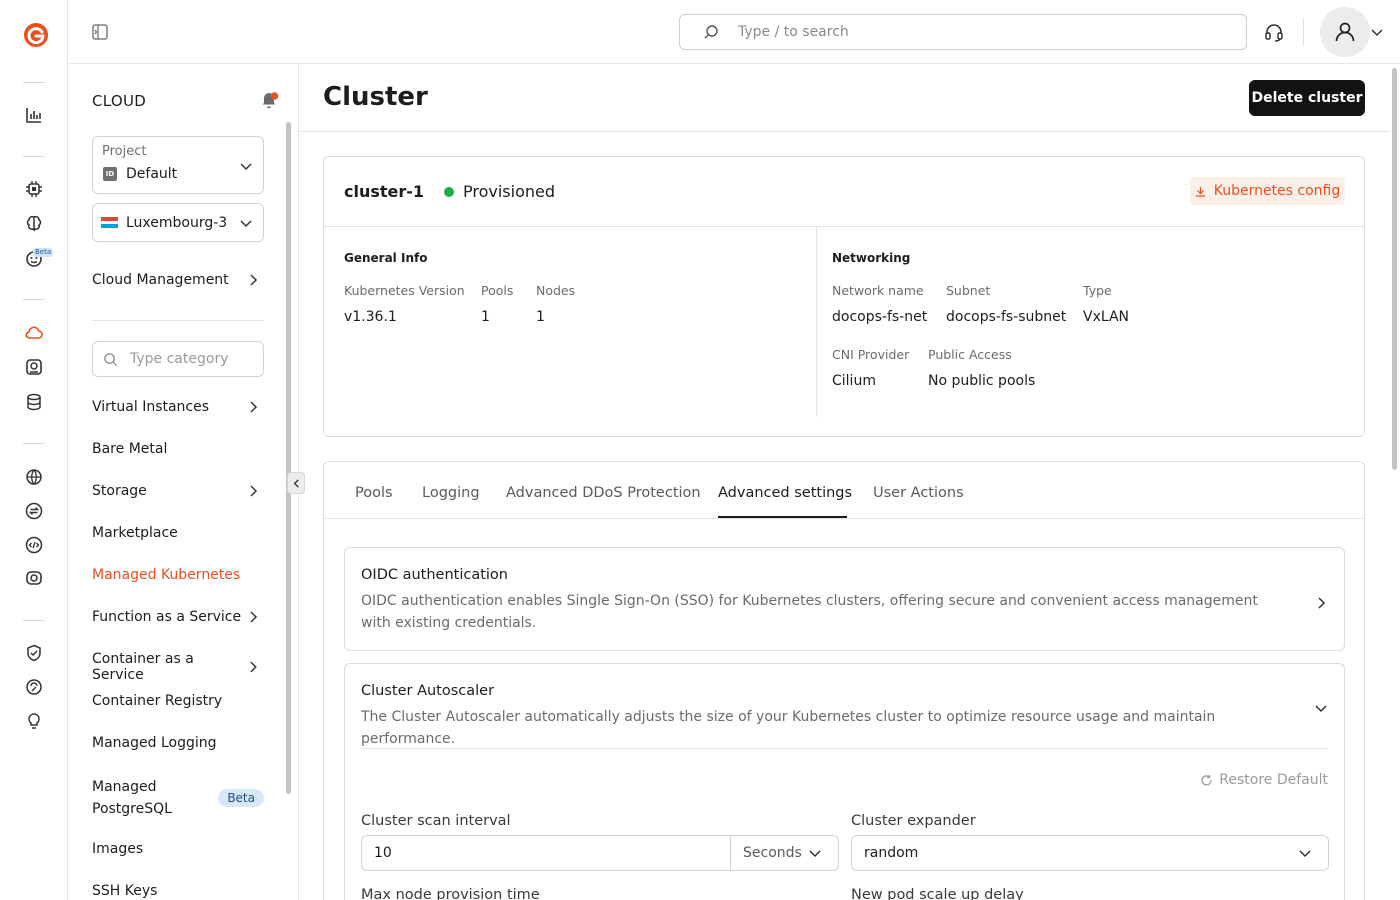  What do you see at coordinates (178, 491) in the screenshot?
I see `sidebar-item-storage: Storage` at bounding box center [178, 491].